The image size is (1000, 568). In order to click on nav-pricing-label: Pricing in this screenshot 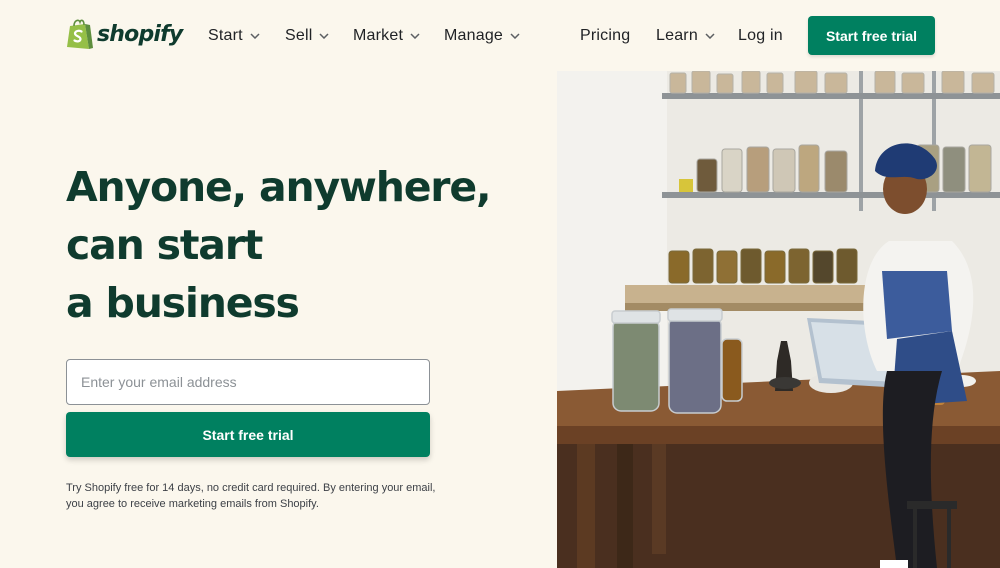, I will do `click(605, 35)`.